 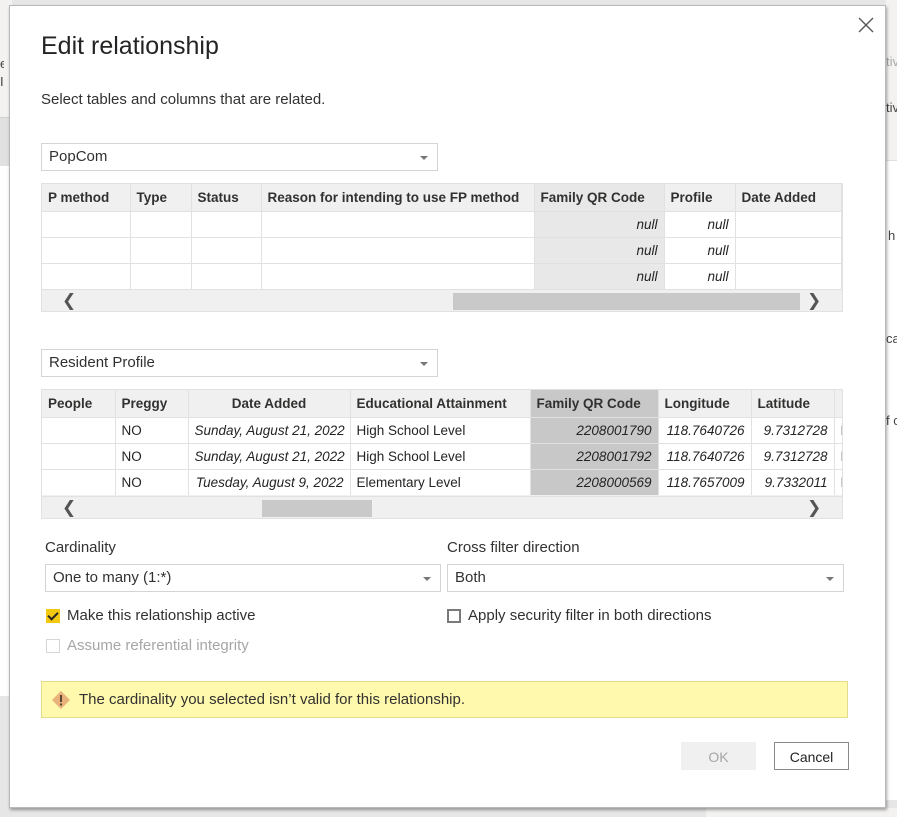 I want to click on dialog-title: Edit relationship, so click(x=130, y=46).